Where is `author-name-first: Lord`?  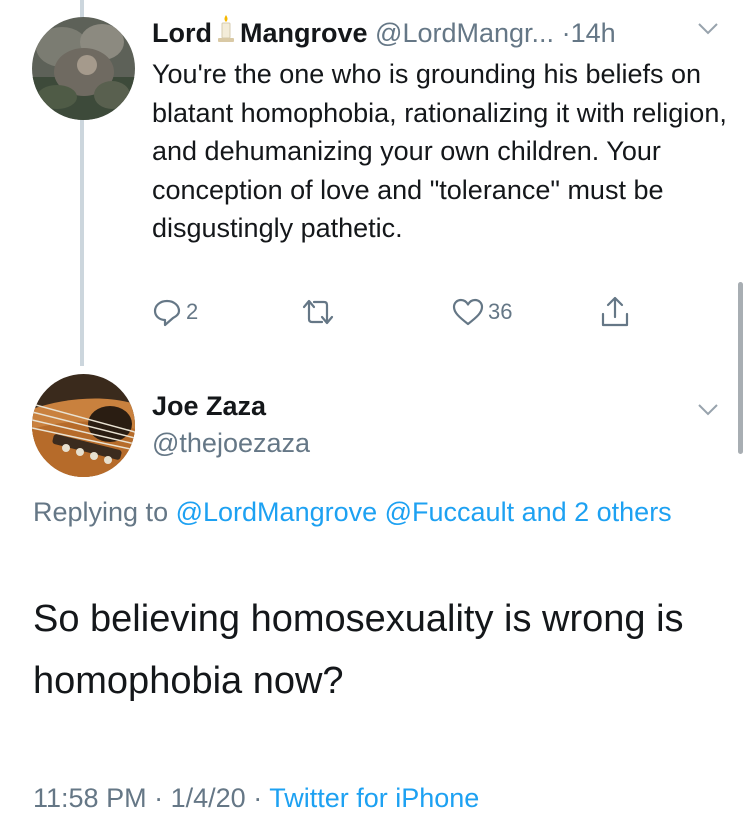 author-name-first: Lord is located at coordinates (182, 33).